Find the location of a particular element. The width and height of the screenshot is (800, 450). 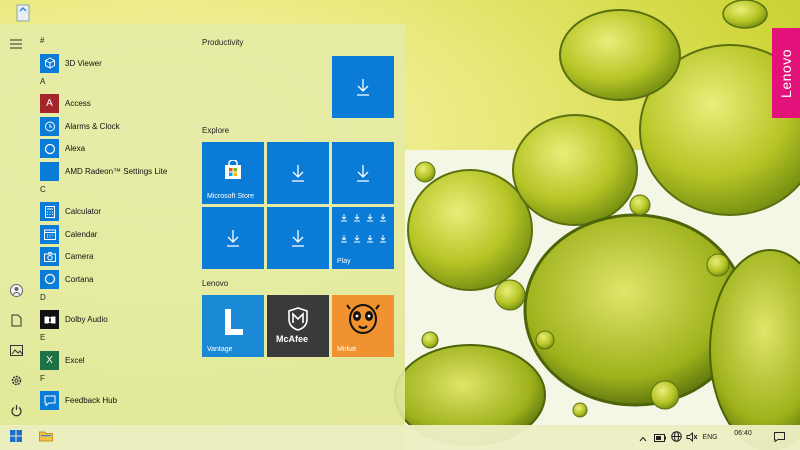

app-label: 3D Viewer is located at coordinates (83, 63).